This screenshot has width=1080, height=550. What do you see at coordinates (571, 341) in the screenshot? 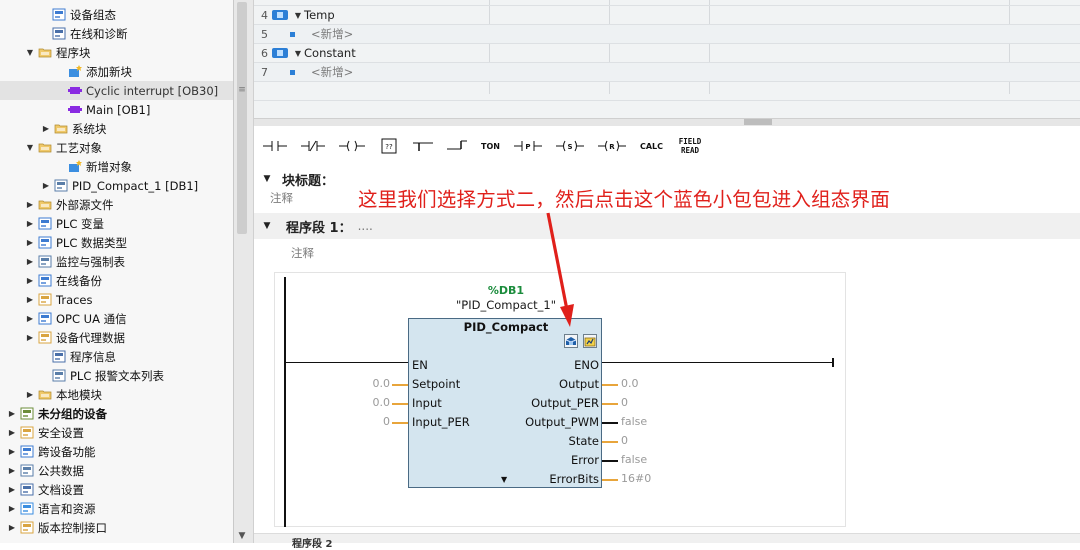
I see `config-package-icon` at bounding box center [571, 341].